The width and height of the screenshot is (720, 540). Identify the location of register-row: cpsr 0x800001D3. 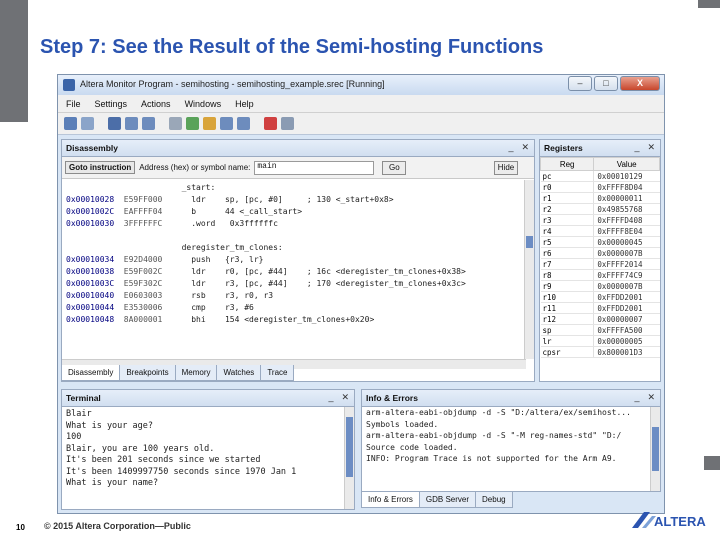
(600, 352).